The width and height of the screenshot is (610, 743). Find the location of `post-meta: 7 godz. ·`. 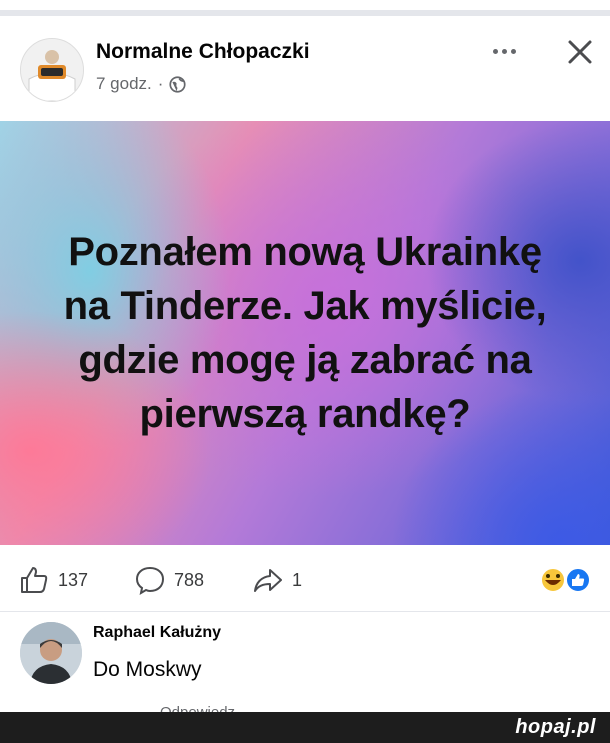

post-meta: 7 godz. · is located at coordinates (141, 84).